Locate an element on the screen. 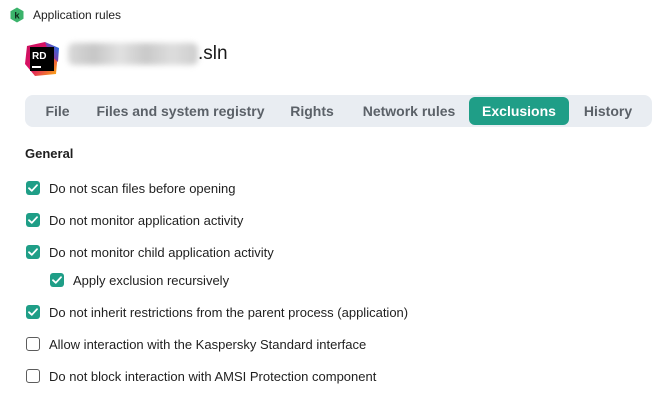 This screenshot has width=660, height=396. tab-network-rules: Network rules is located at coordinates (409, 111).